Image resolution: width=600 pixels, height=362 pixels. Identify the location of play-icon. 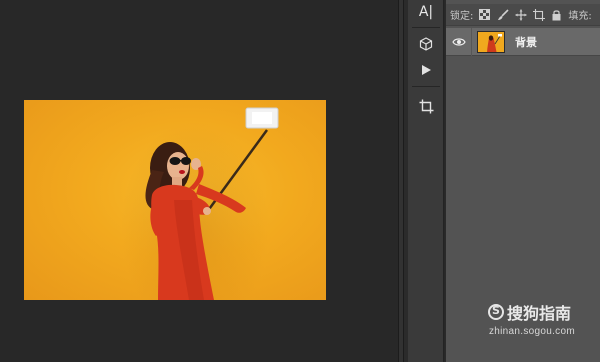
(426, 70).